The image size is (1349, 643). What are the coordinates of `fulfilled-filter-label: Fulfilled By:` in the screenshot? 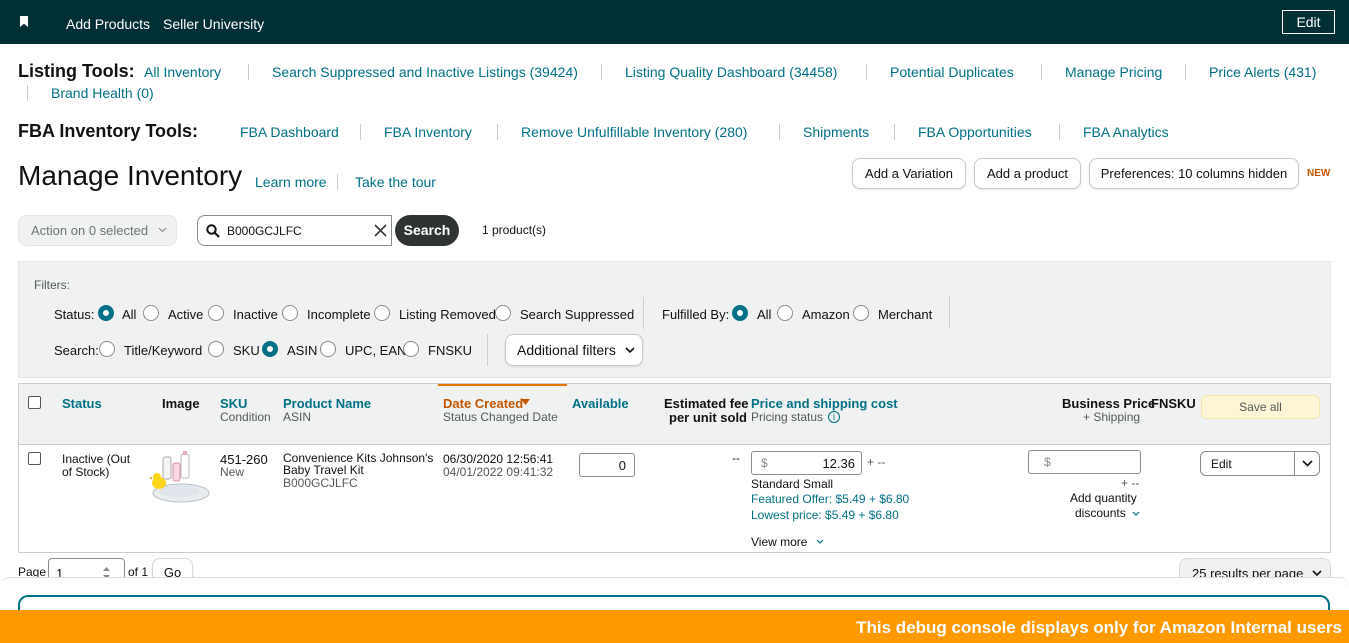 It's located at (696, 314).